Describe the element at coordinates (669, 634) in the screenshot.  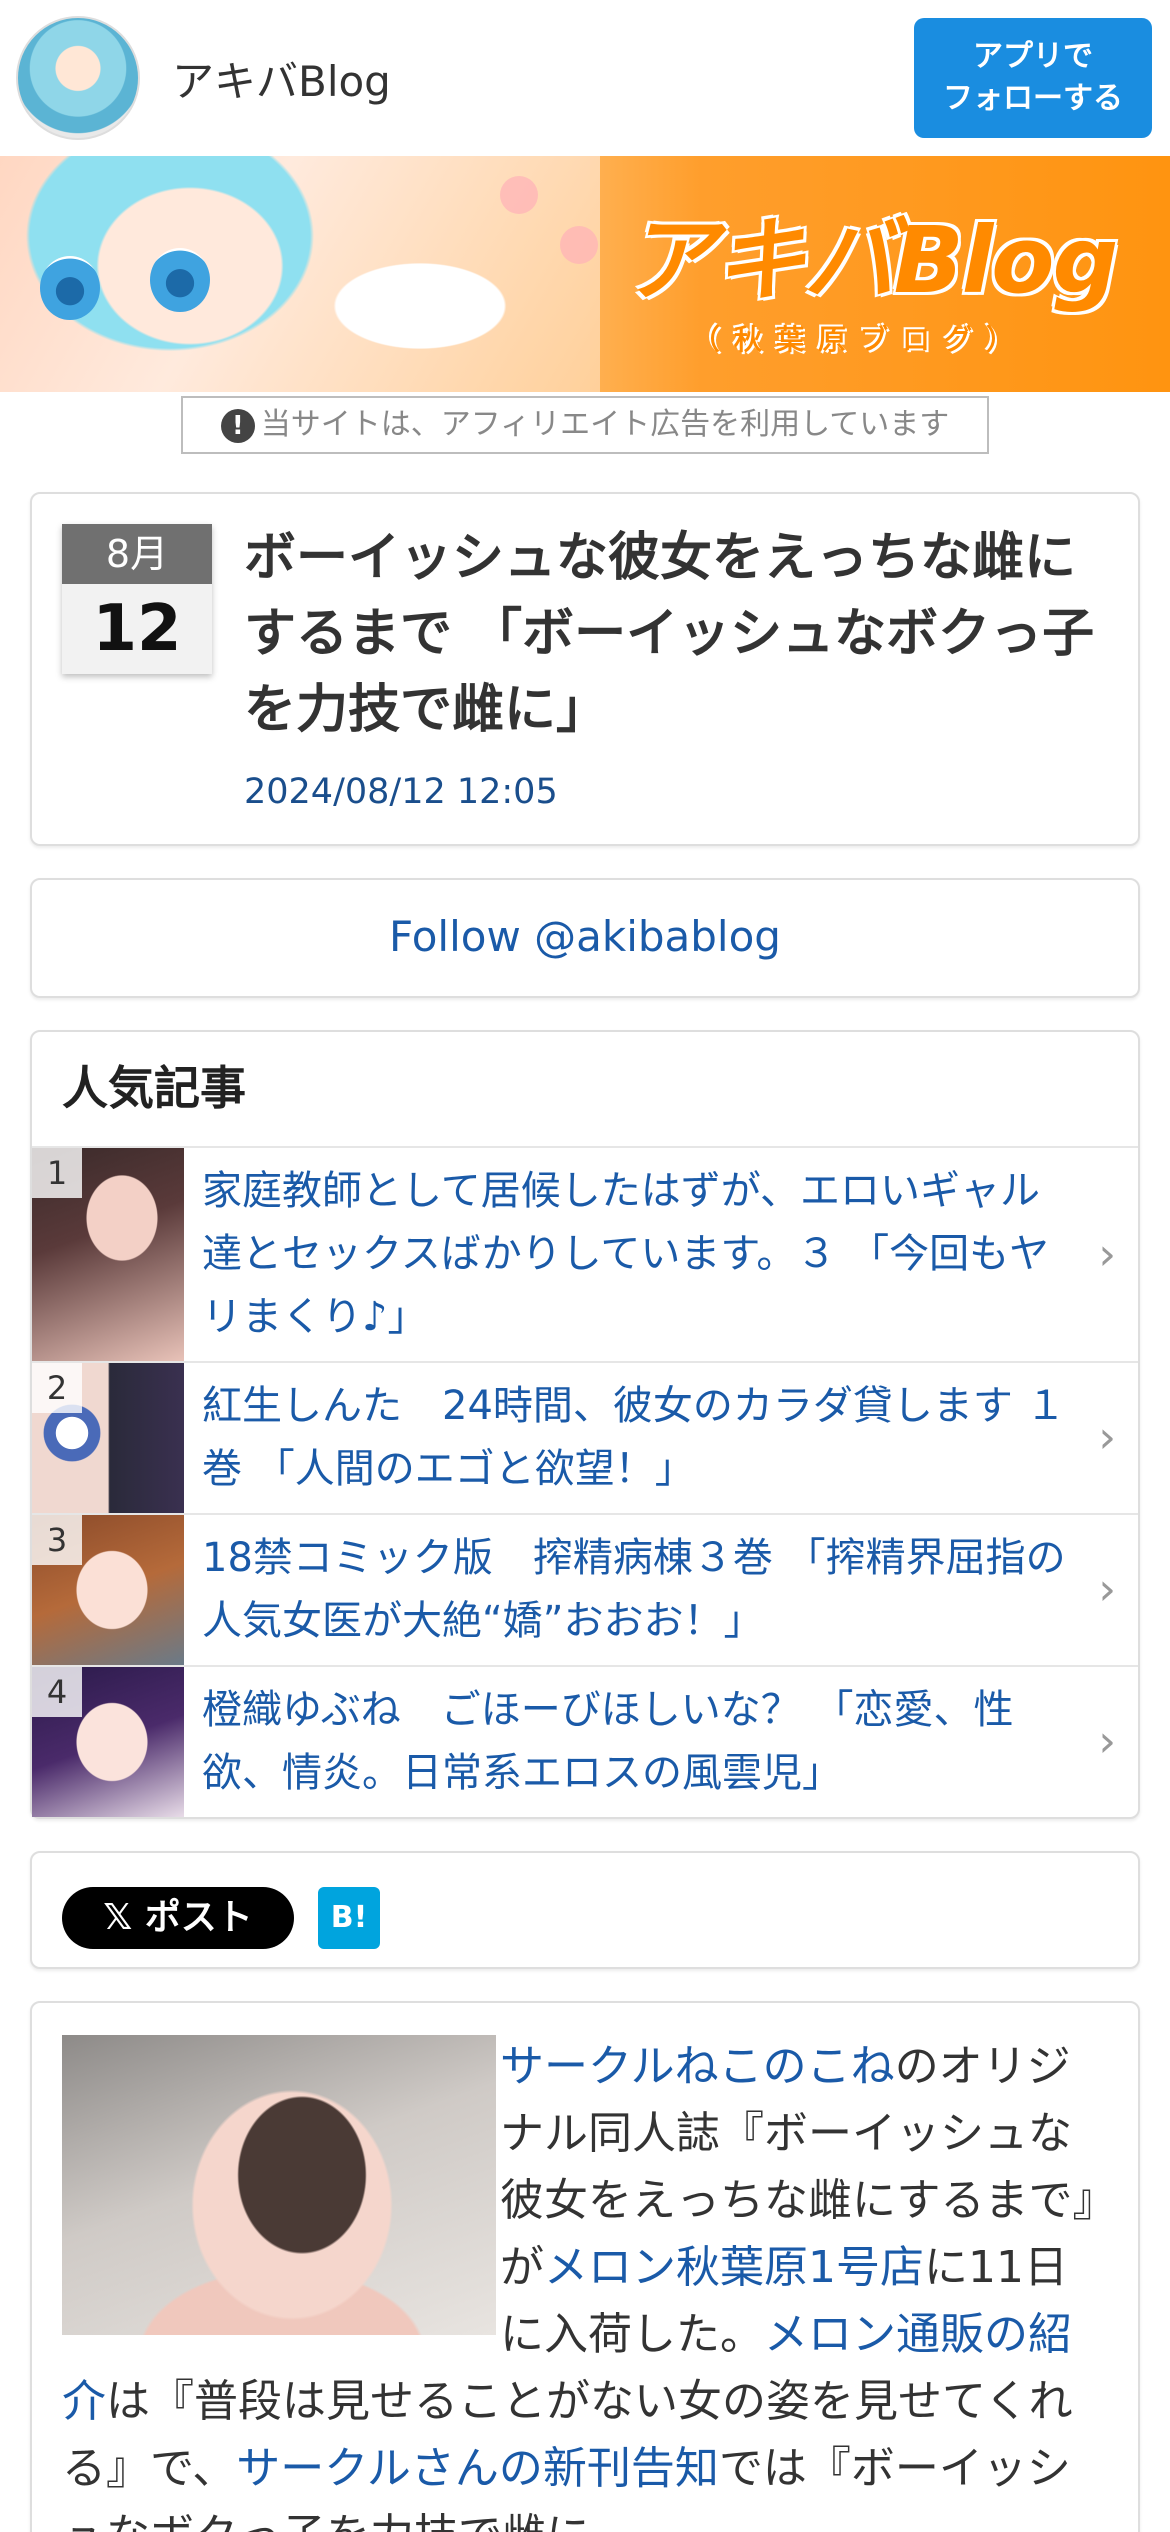
I see `article-title: ボーイッシュな彼女をえっちな雌にするまで 「ボーイッシュなボクっ子を力技で雌に」` at that location.